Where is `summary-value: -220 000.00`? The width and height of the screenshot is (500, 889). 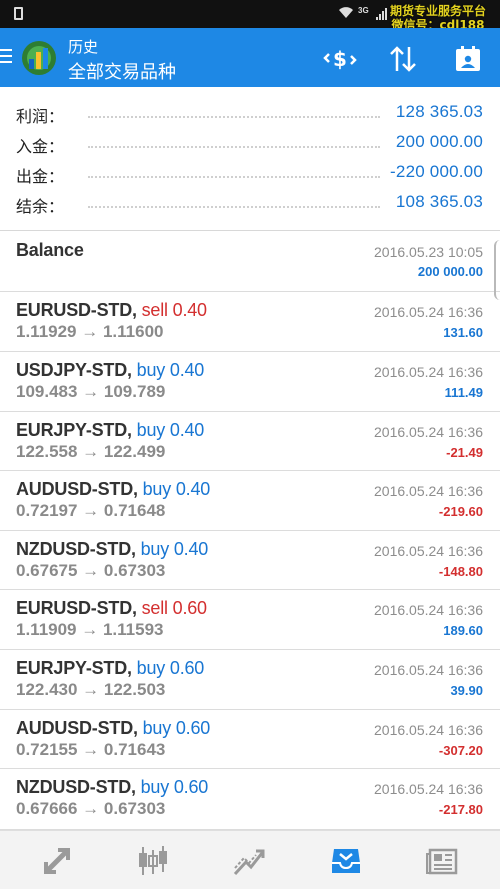
summary-value: -220 000.00 is located at coordinates (436, 171).